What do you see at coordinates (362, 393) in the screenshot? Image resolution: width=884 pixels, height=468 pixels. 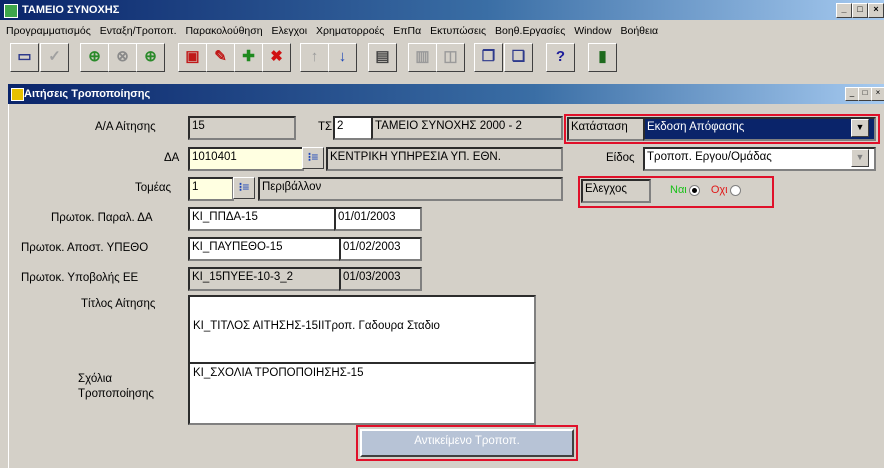 I see `comments-textarea: ΚΙ_ΣΧΟΛΙΑ ΤΡΟΠΟΠΟΙΗΣΗΣ-15` at bounding box center [362, 393].